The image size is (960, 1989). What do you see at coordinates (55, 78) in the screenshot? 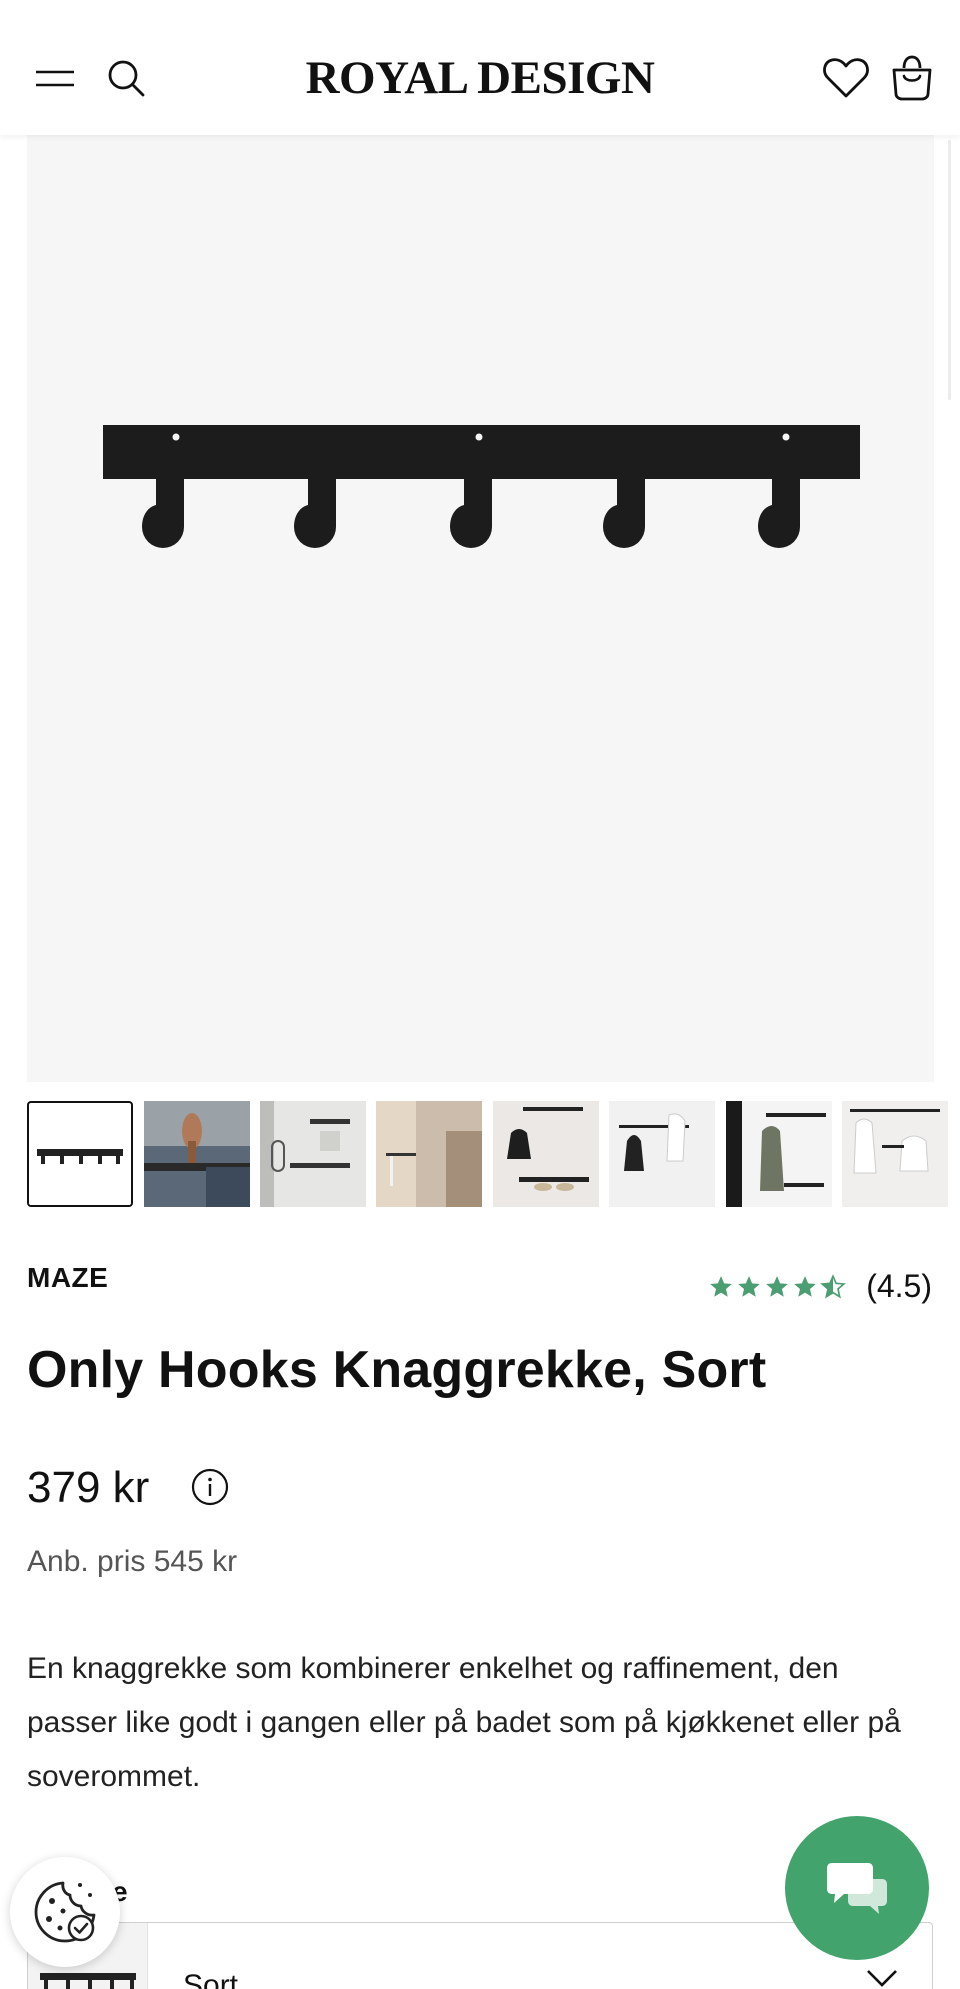
I see `menu-icon` at bounding box center [55, 78].